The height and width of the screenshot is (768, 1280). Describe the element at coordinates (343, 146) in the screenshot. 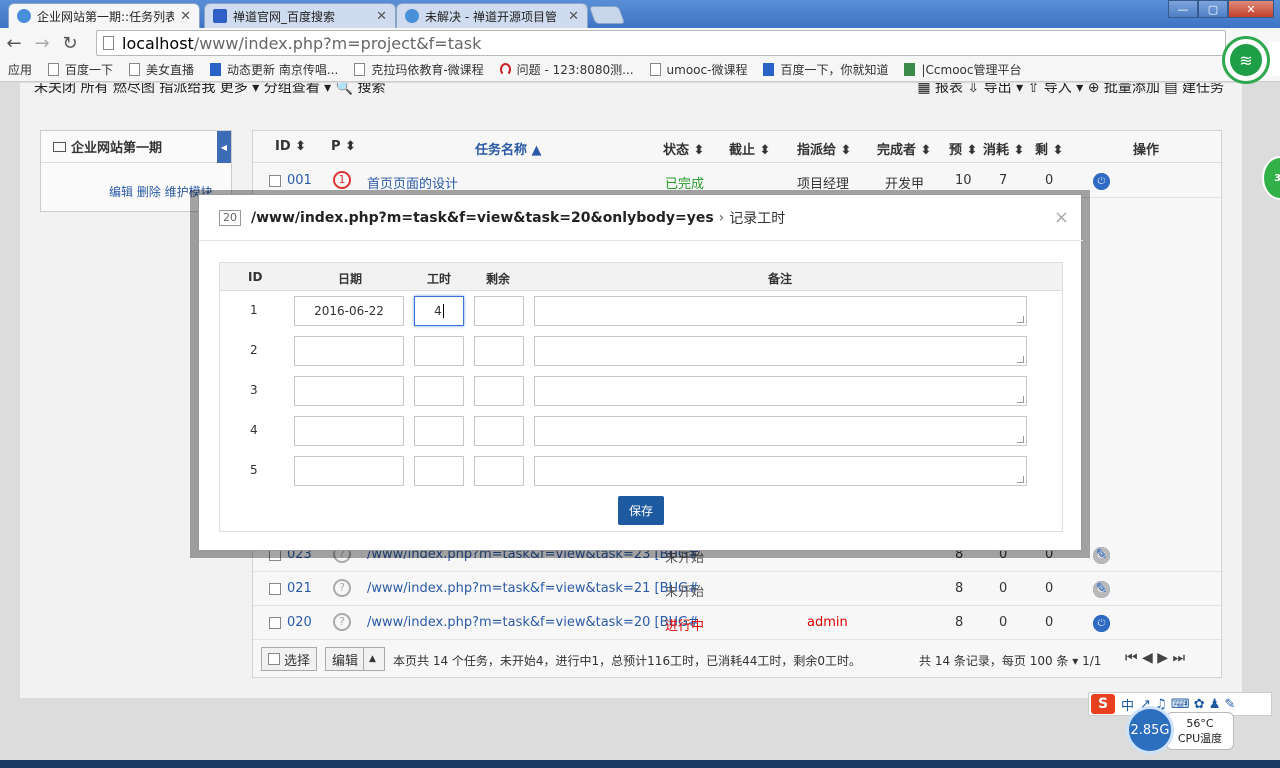

I see `col-priority: P ⬍` at that location.